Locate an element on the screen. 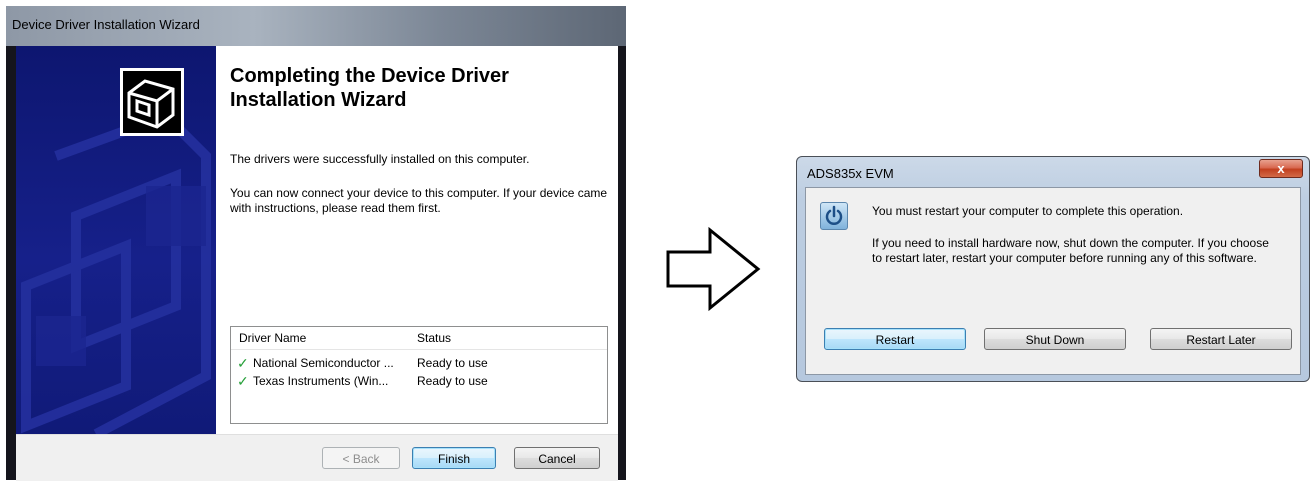  wizard-button-bar: < Back Finish Cancel is located at coordinates (317, 457).